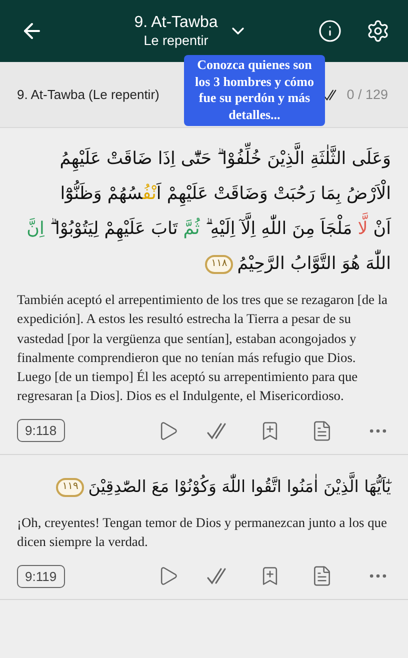 The height and width of the screenshot is (658, 408). Describe the element at coordinates (204, 159) in the screenshot. I see `arabic-verse-line: وَعَلَى الثَّلٰثَةِ الَّذِيْنَ خُلِّفُوْا ۗ حَتّٰٓى اِذَا ضَاقَتْ عَلَيْهِمُ` at that location.